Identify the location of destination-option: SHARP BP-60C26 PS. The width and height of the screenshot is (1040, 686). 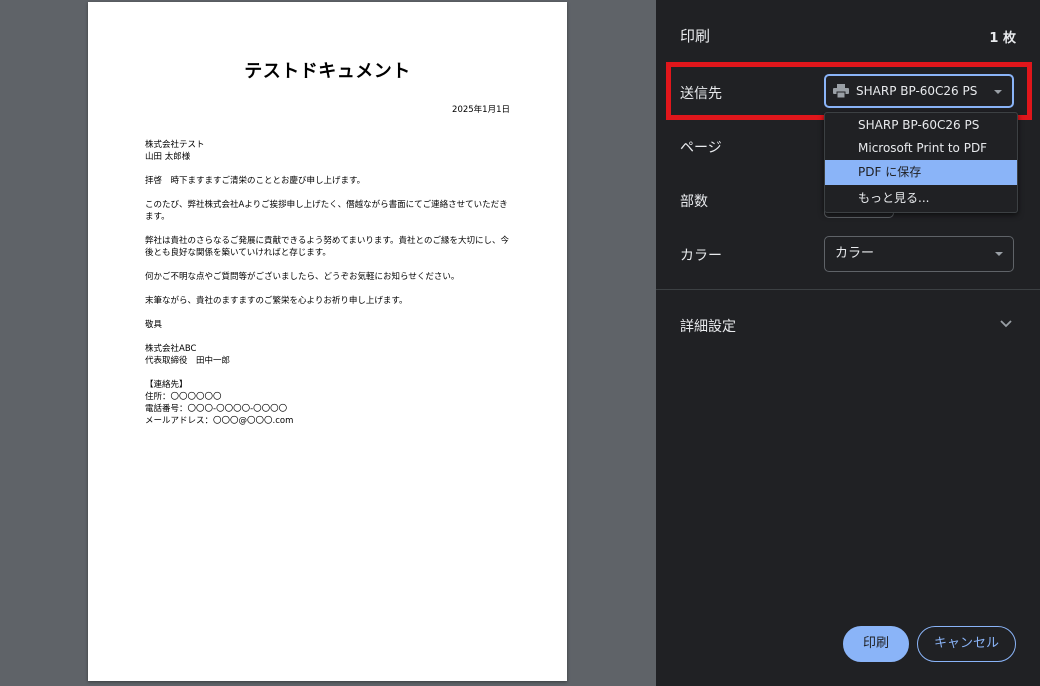
(921, 125).